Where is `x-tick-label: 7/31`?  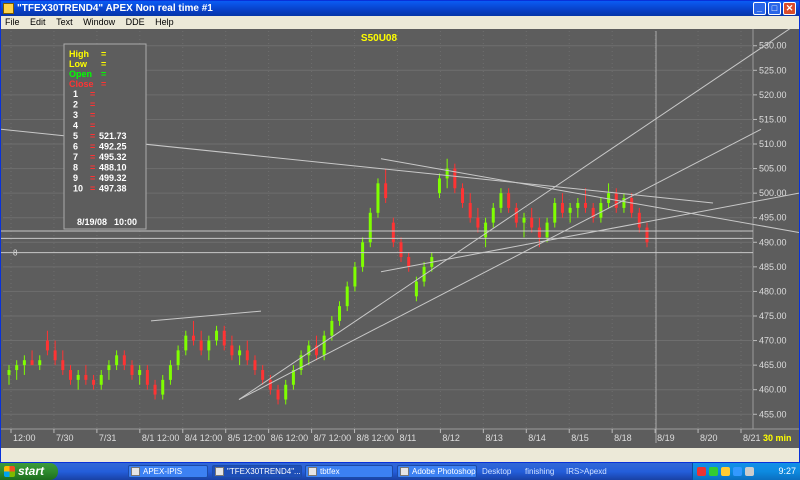
x-tick-label: 7/31 is located at coordinates (108, 438).